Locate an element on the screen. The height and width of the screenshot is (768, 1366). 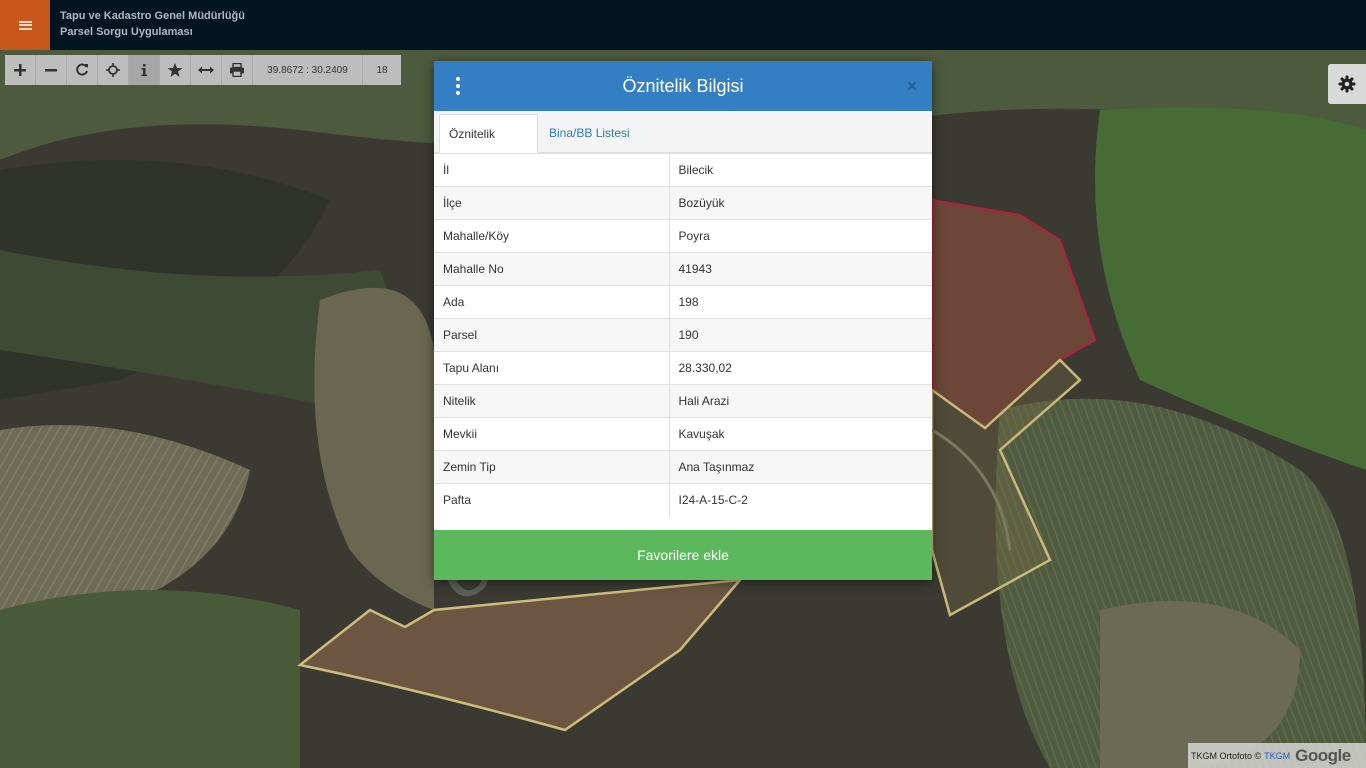
locate-button is located at coordinates (113, 70).